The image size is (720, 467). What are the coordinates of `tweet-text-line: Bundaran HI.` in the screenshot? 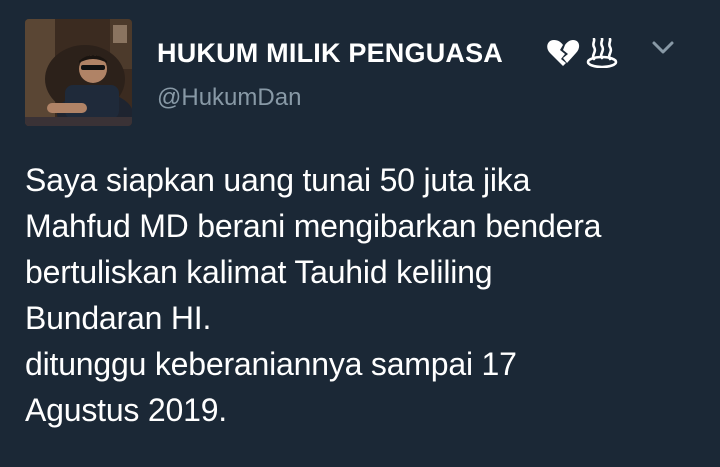 It's located at (118, 318).